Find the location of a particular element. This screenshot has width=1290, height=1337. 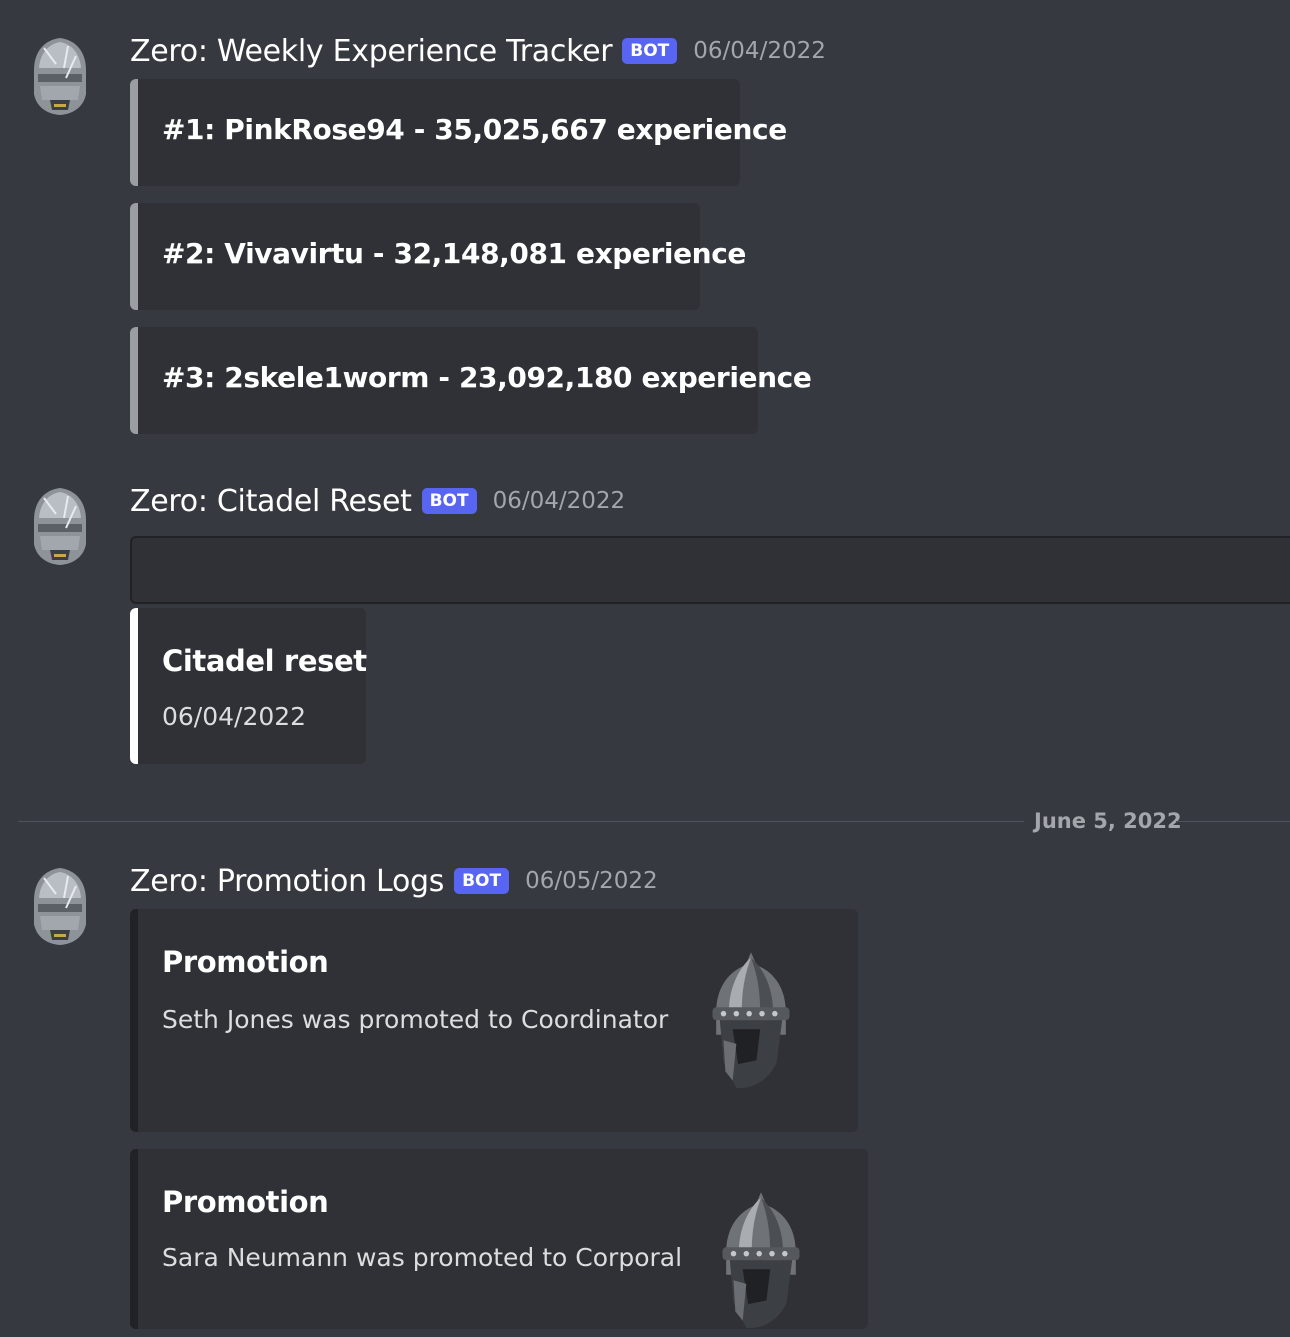

author-name: Zero: Citadel Reset is located at coordinates (271, 501).